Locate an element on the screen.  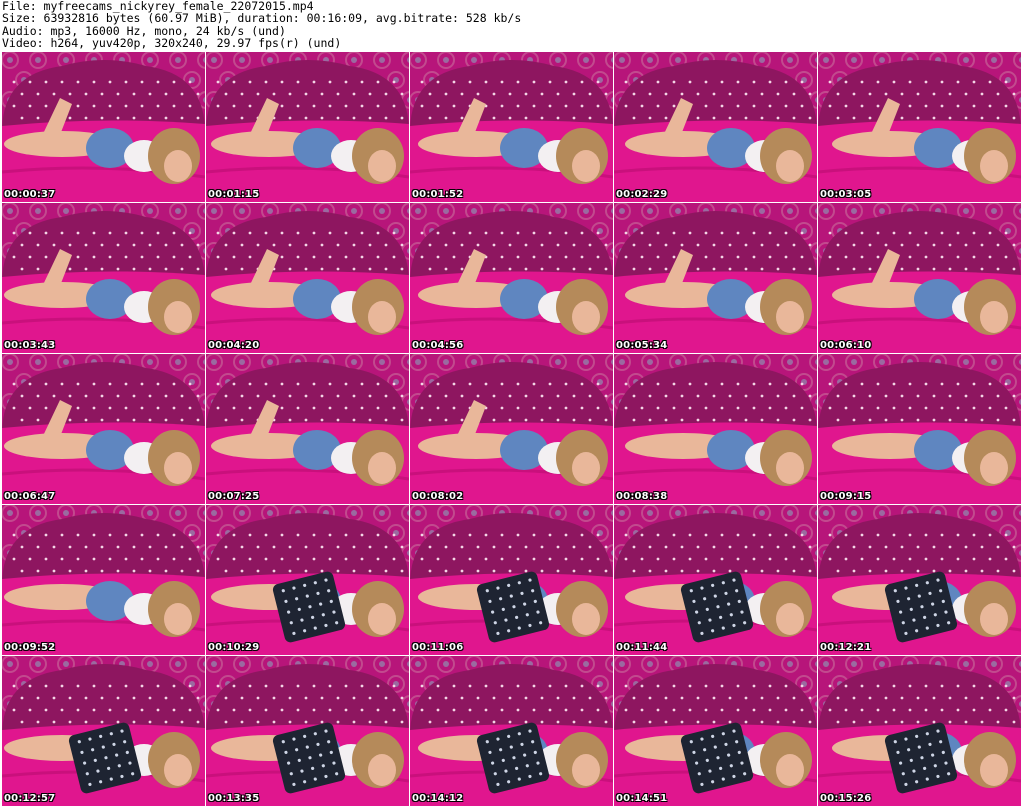
thumbnail-timestamp: 00:13:35 is located at coordinates (234, 798).